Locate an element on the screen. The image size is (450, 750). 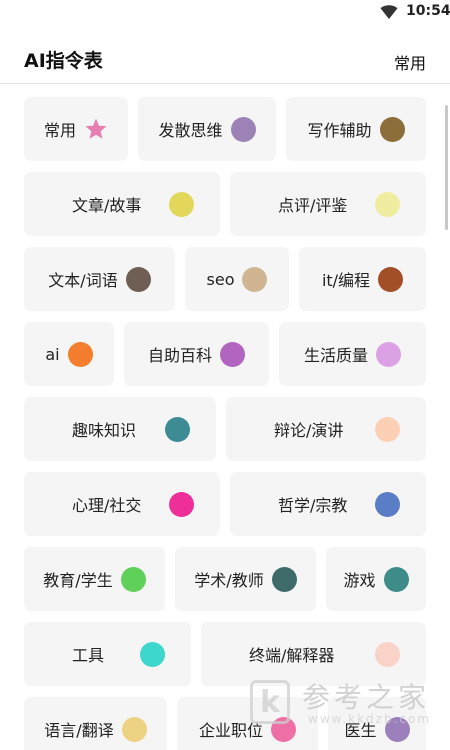
category-label: 文本/词语 is located at coordinates (83, 280).